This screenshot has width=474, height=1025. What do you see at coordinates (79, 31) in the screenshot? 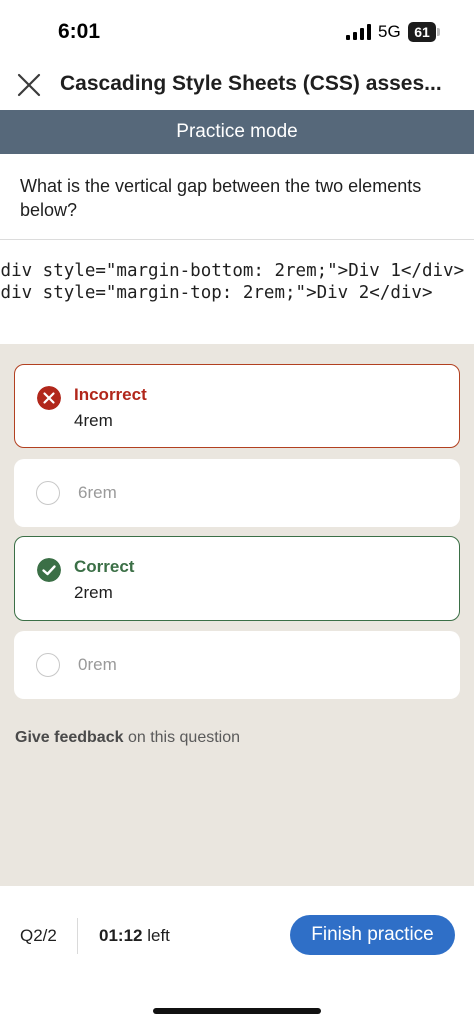
I see `status-time: 6:01` at bounding box center [79, 31].